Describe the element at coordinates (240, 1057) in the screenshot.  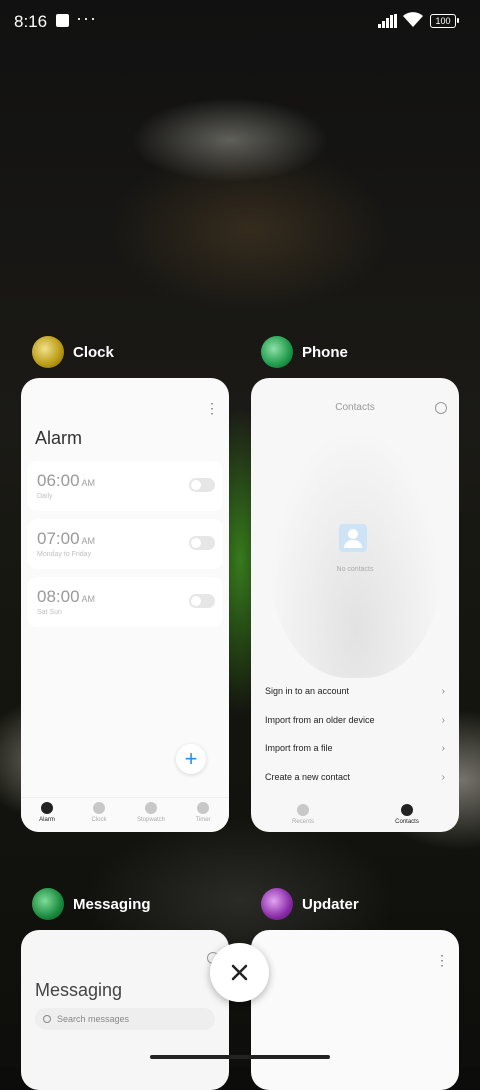
I see `home-indicator` at that location.